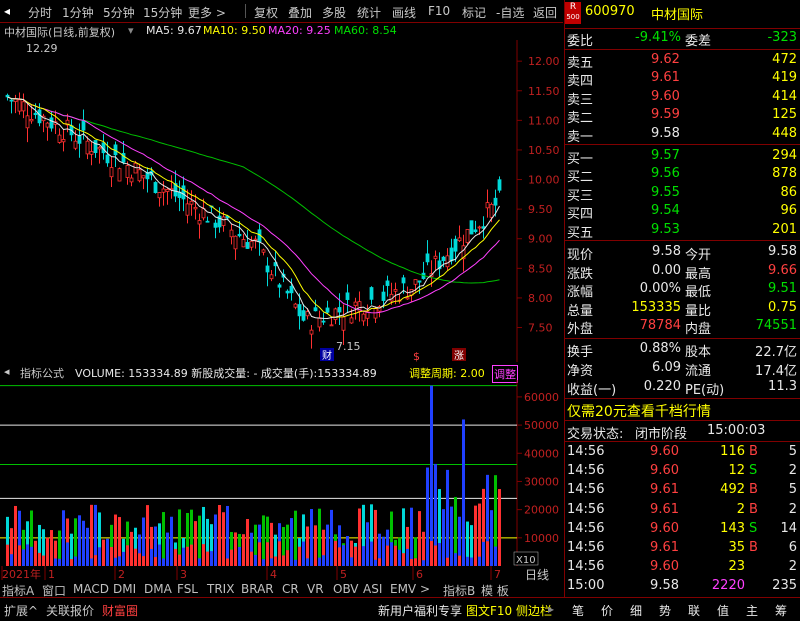 This screenshot has height=621, width=800. I want to click on toolbar-item-biaoji: 标记, so click(474, 12).